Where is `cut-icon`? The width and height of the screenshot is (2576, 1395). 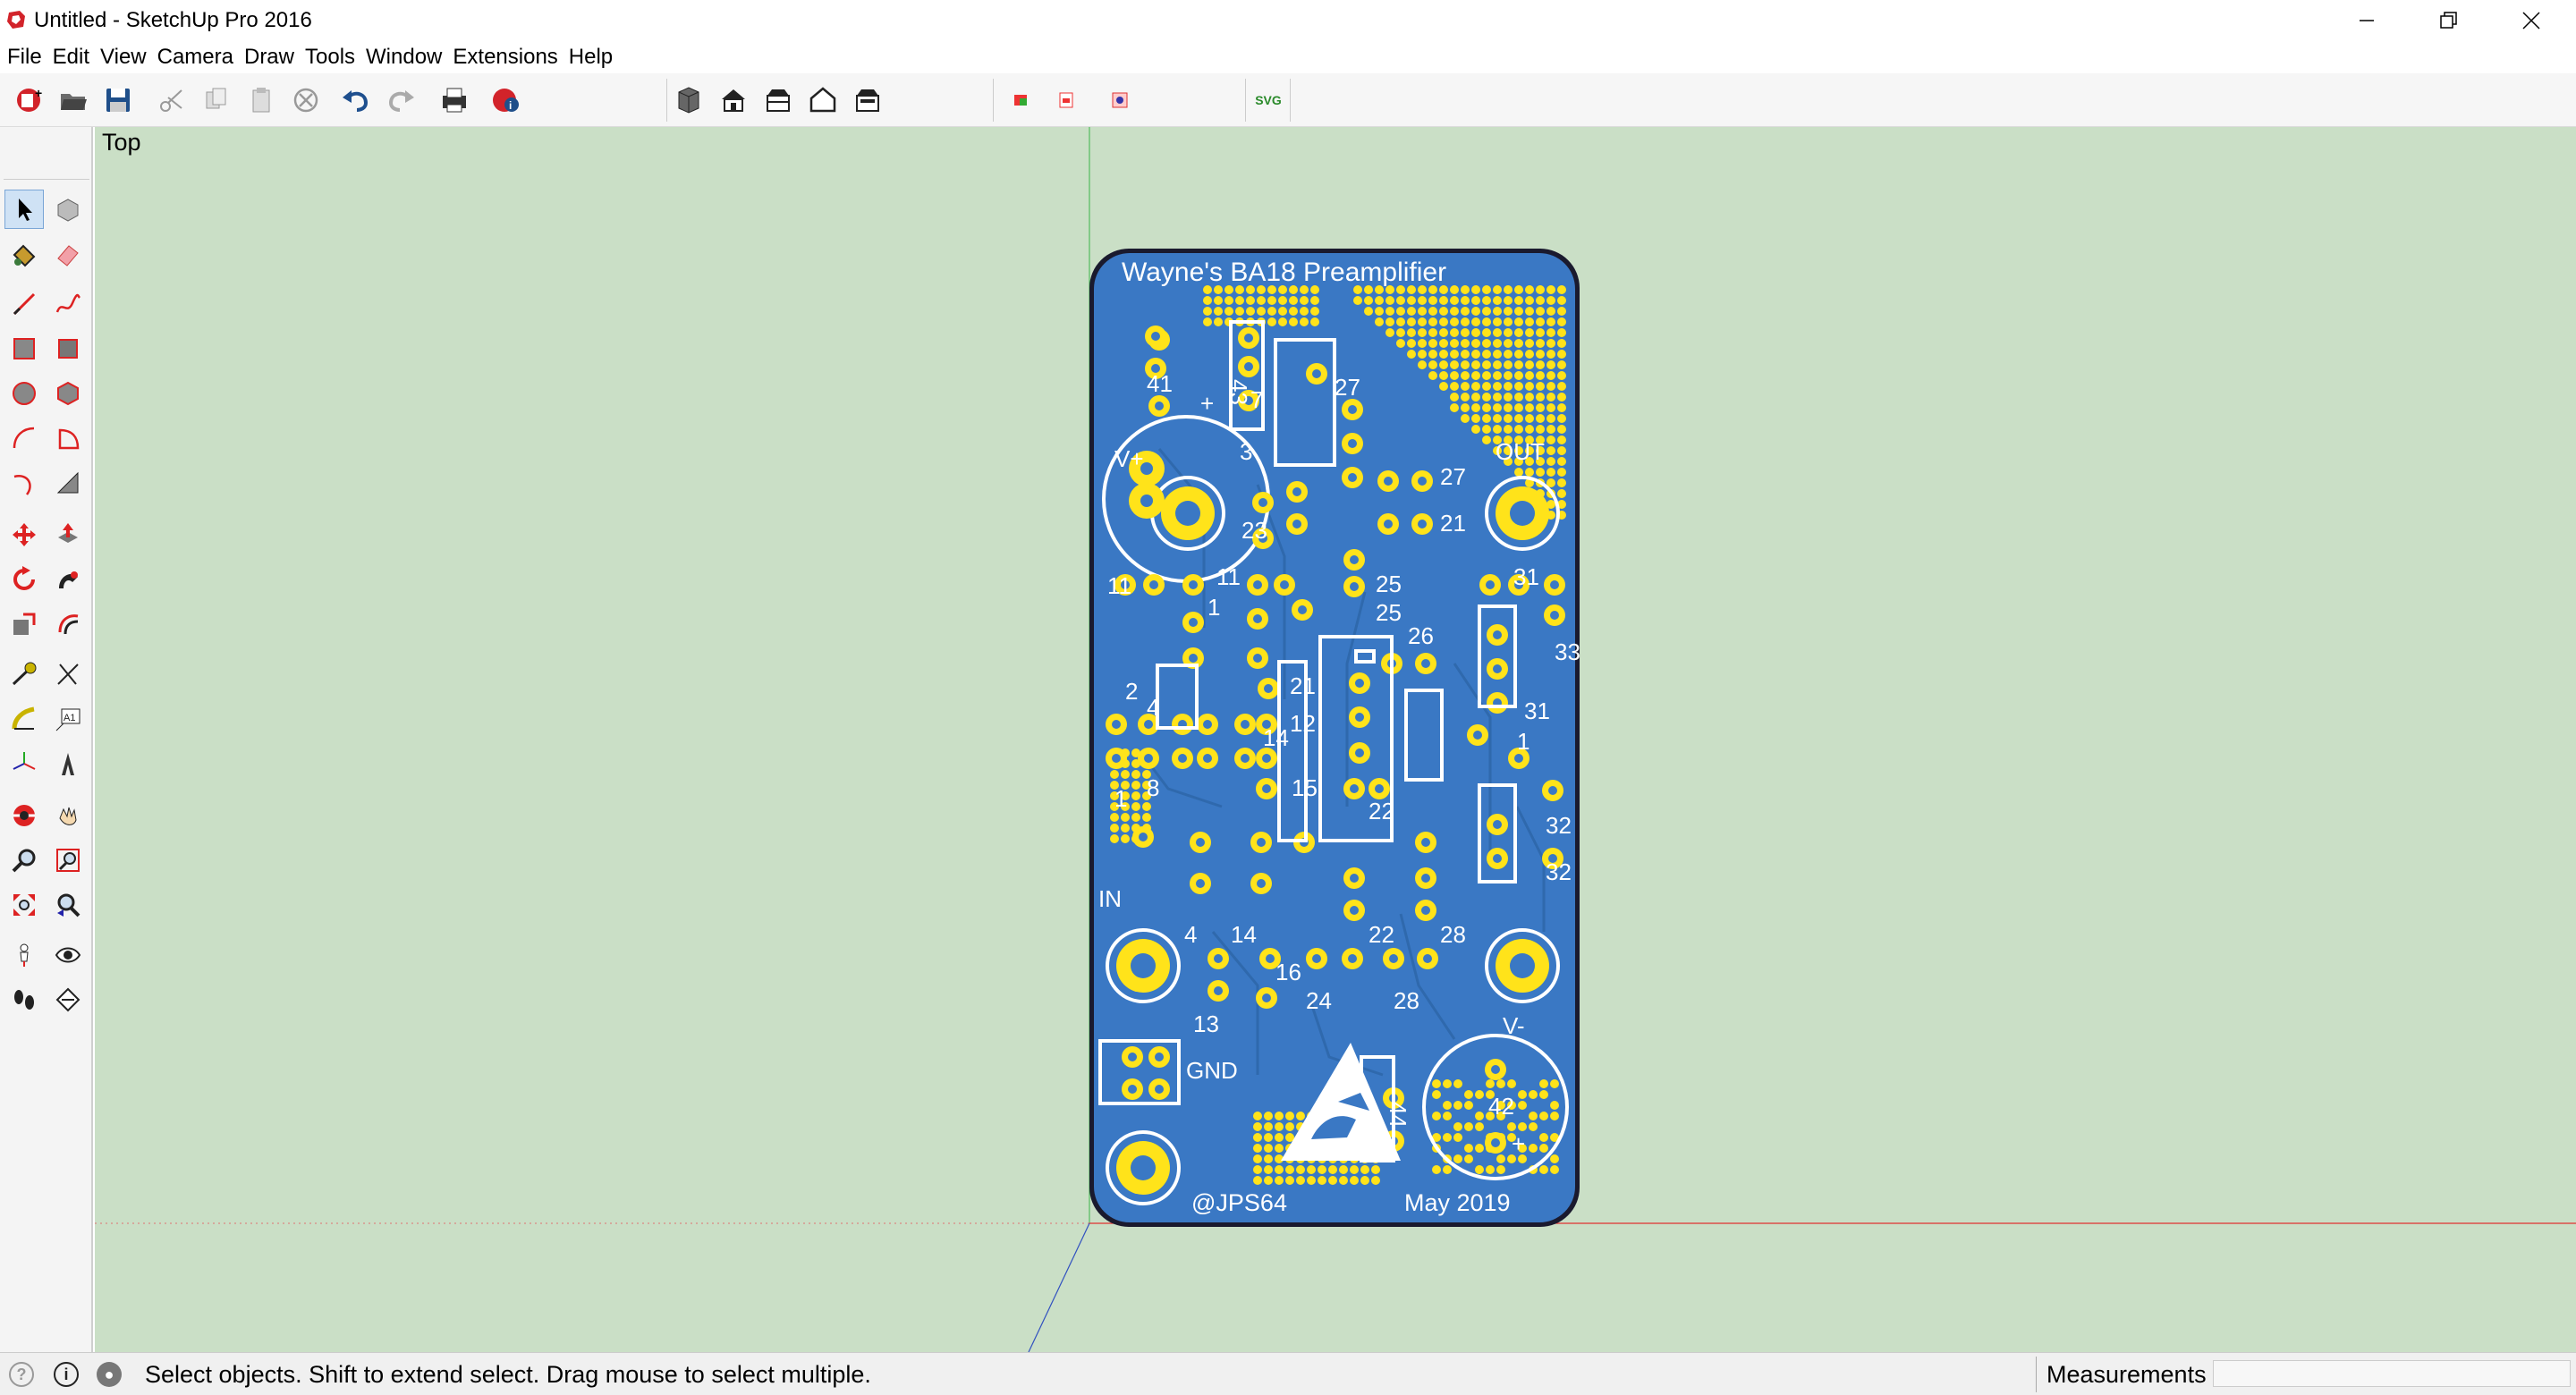
cut-icon is located at coordinates (172, 100).